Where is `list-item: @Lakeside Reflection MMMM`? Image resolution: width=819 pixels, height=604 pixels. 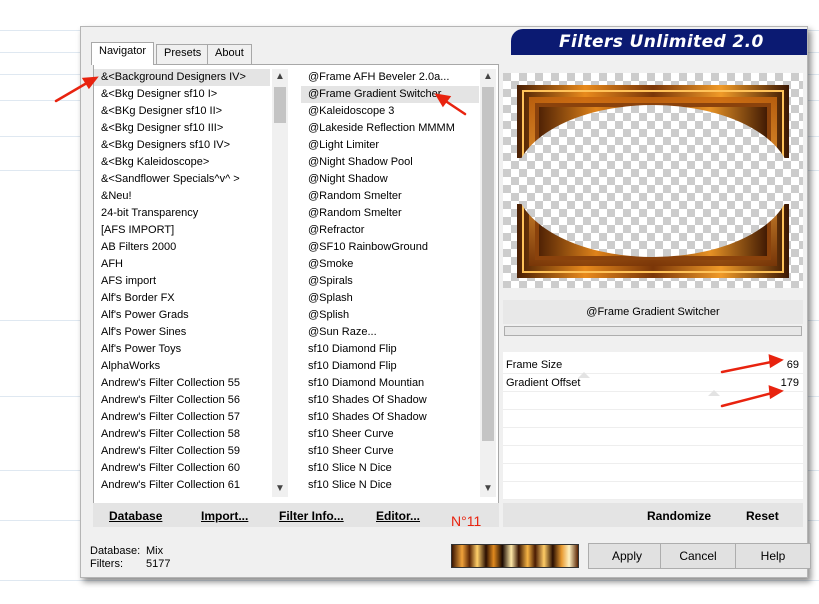
list-item: @Lakeside Reflection MMMM is located at coordinates (390, 128).